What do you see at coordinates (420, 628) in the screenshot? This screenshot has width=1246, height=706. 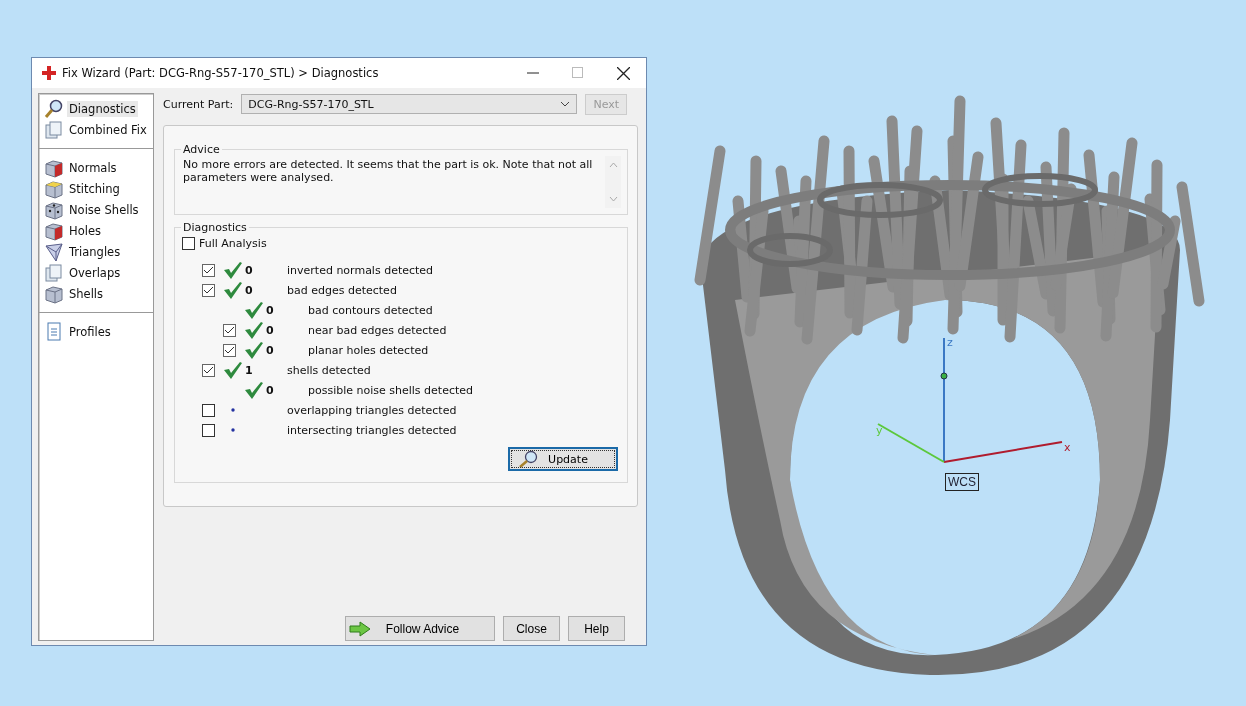 I see `follow-advice-button: Follow Advice` at bounding box center [420, 628].